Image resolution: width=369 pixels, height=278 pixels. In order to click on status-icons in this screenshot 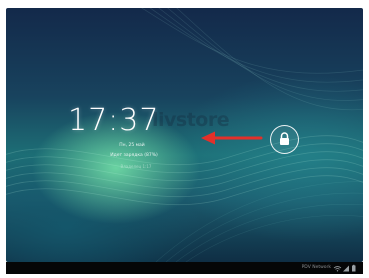, I will do `click(344, 268)`.